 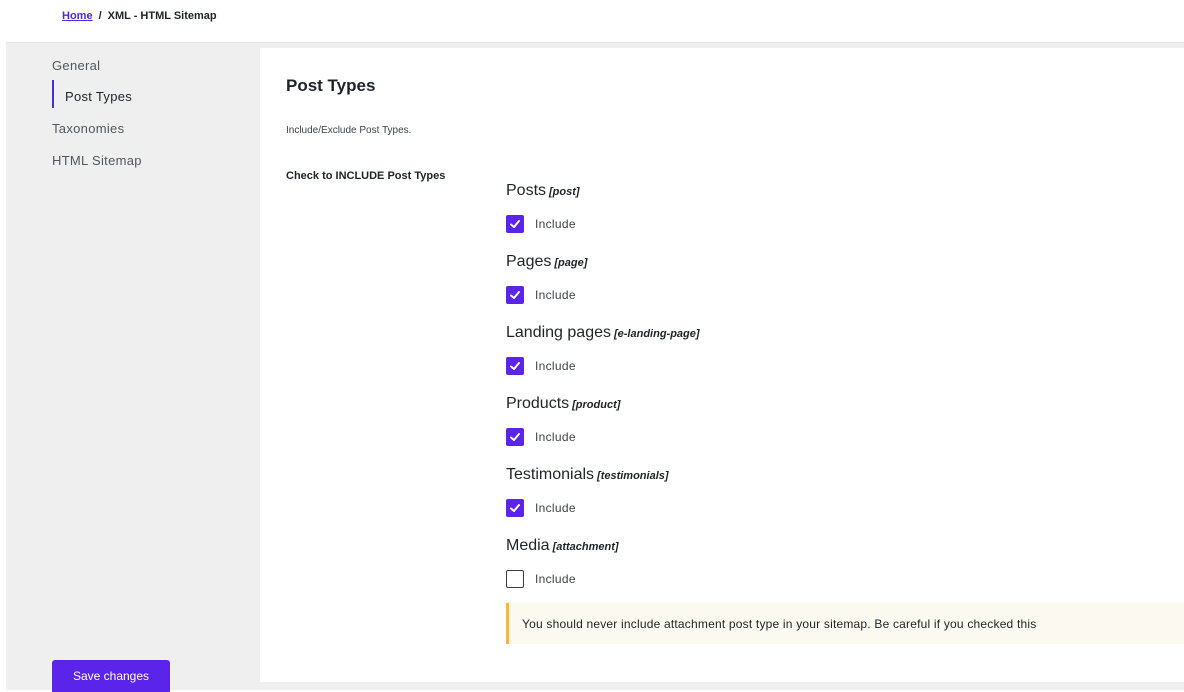 I want to click on post-type-slug: [page], so click(x=571, y=263).